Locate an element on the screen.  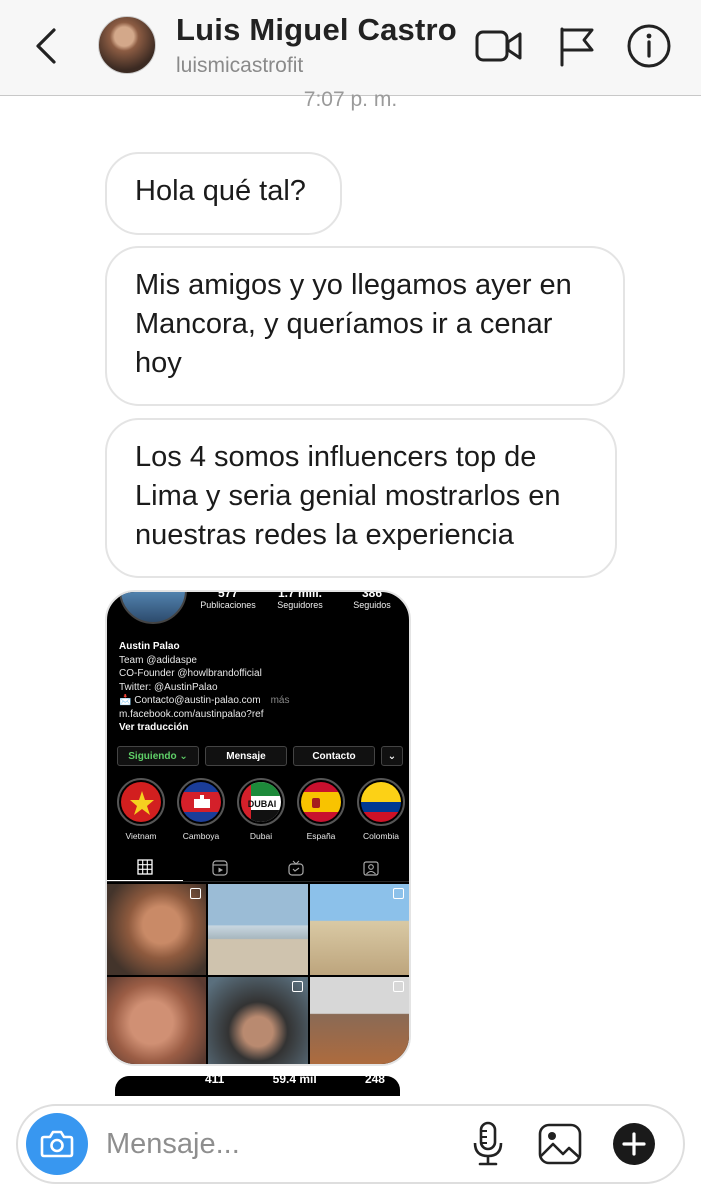
shared-profile-screenshot-2: 411 59.4 mil 248 is located at coordinates (257, 1086).